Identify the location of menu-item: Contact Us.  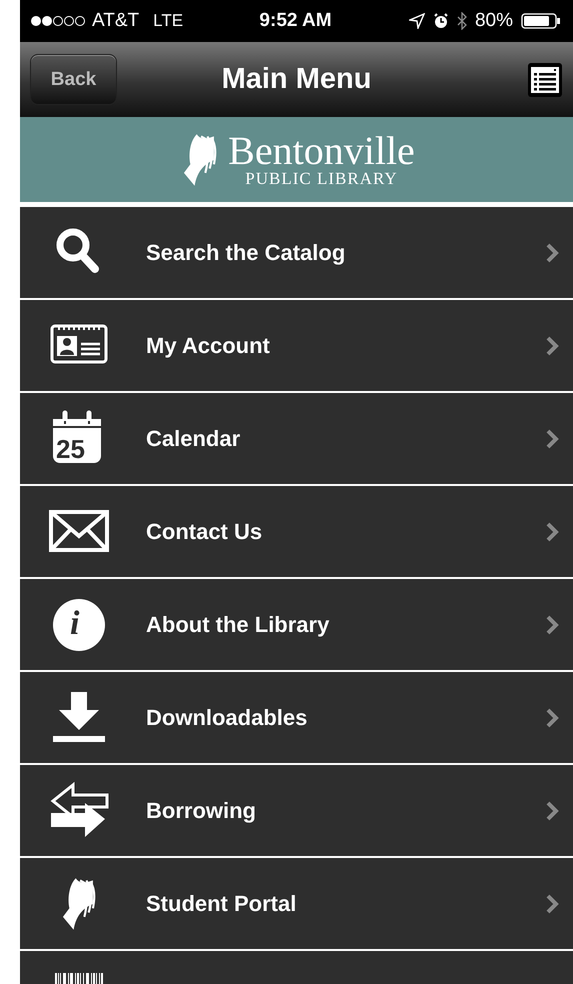
(296, 531).